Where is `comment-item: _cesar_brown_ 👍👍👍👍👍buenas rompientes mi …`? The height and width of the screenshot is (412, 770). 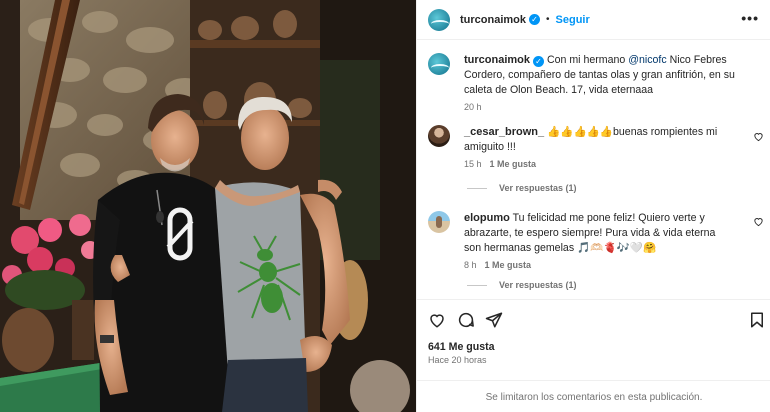 comment-item: _cesar_brown_ 👍👍👍👍👍buenas rompientes mi … is located at coordinates (595, 147).